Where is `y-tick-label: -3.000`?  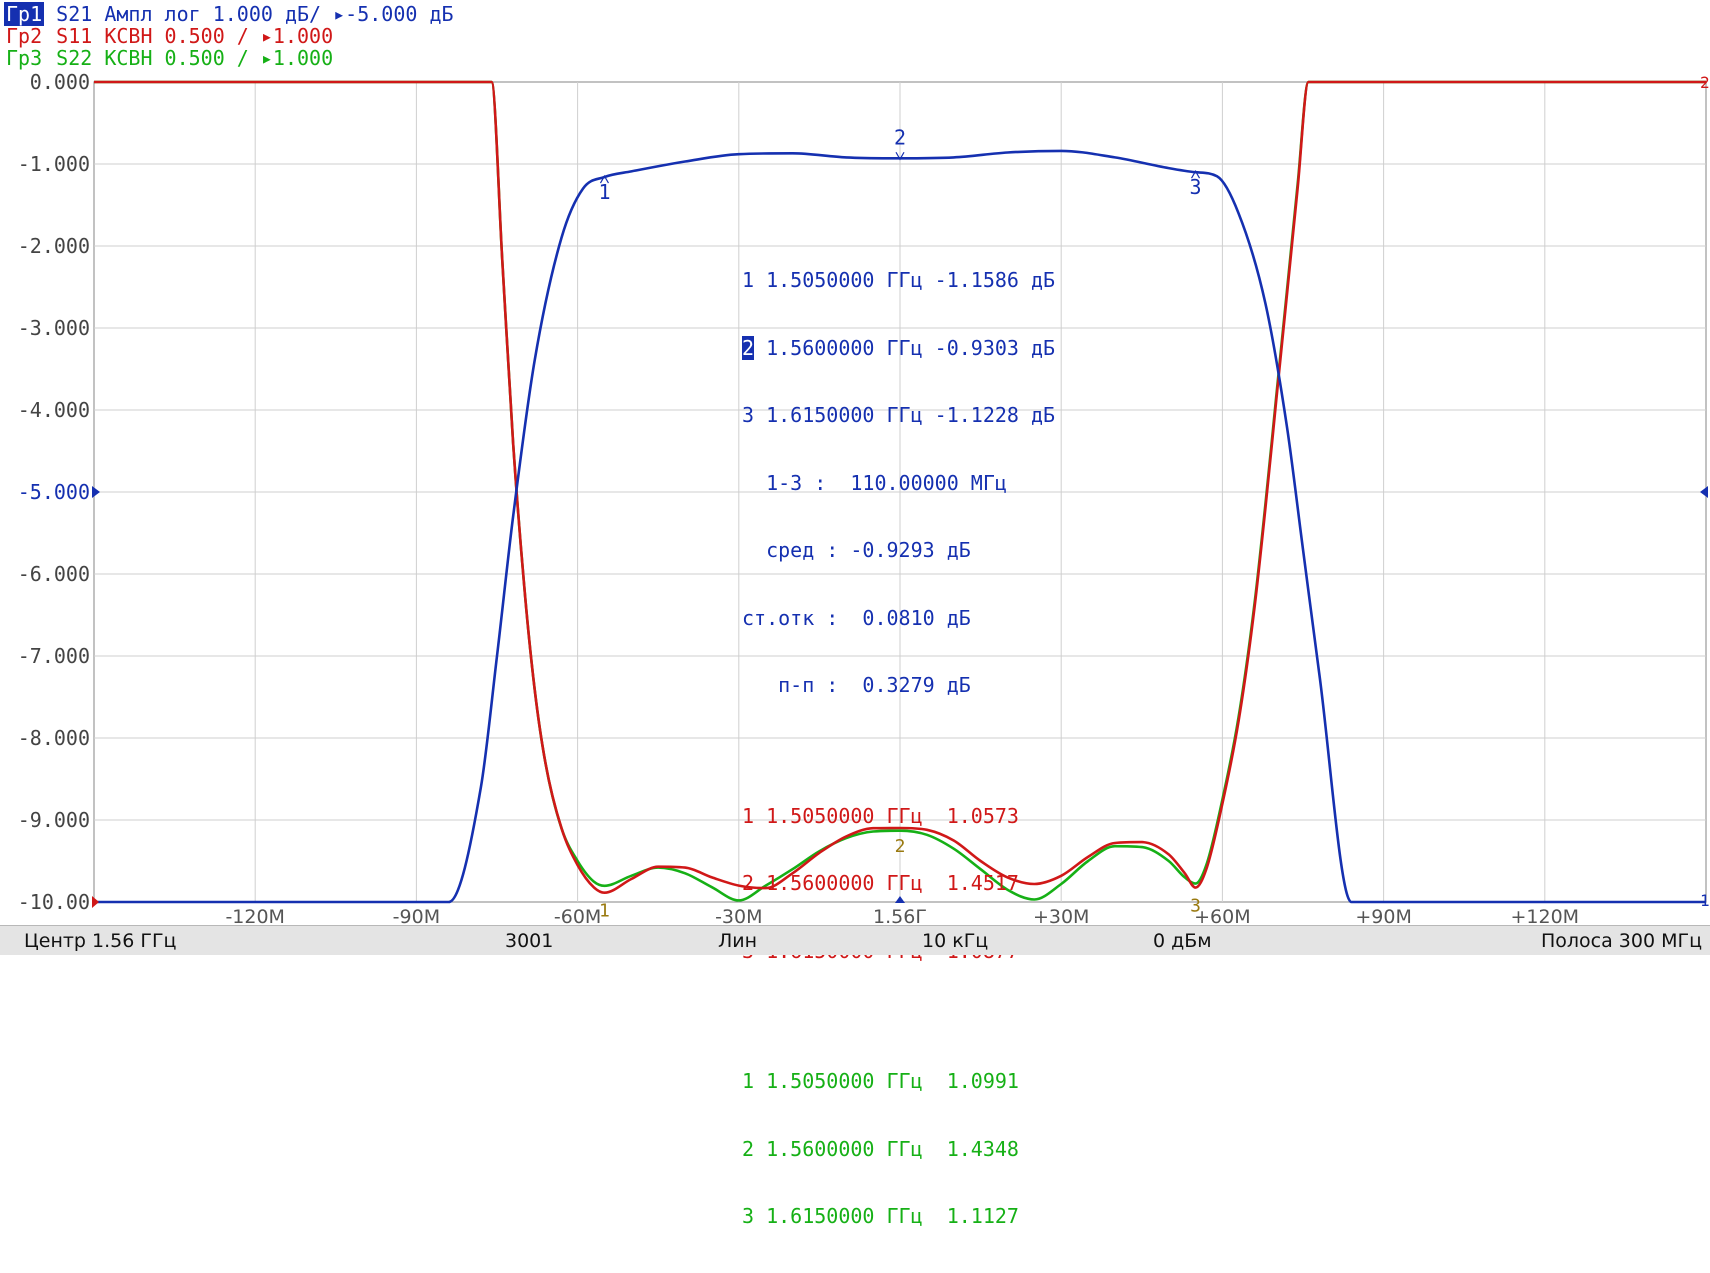 y-tick-label: -3.000 is located at coordinates (54, 328).